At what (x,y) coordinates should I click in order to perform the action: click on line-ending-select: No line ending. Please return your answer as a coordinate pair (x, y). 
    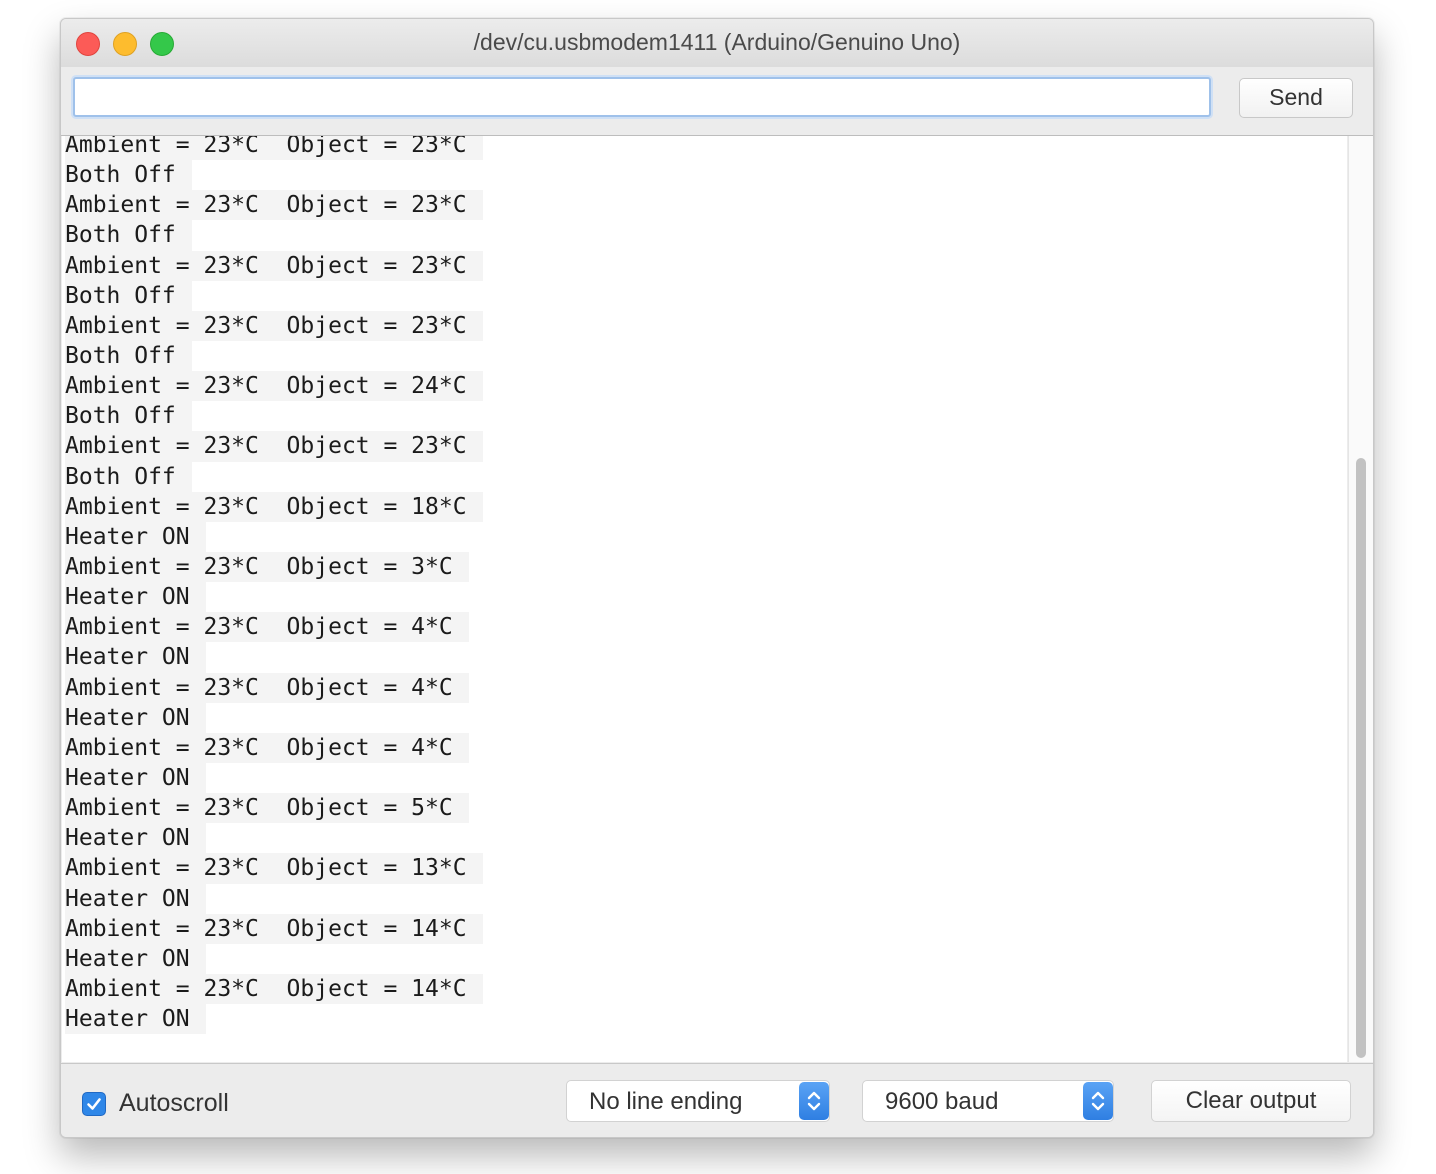
    Looking at the image, I should click on (698, 1101).